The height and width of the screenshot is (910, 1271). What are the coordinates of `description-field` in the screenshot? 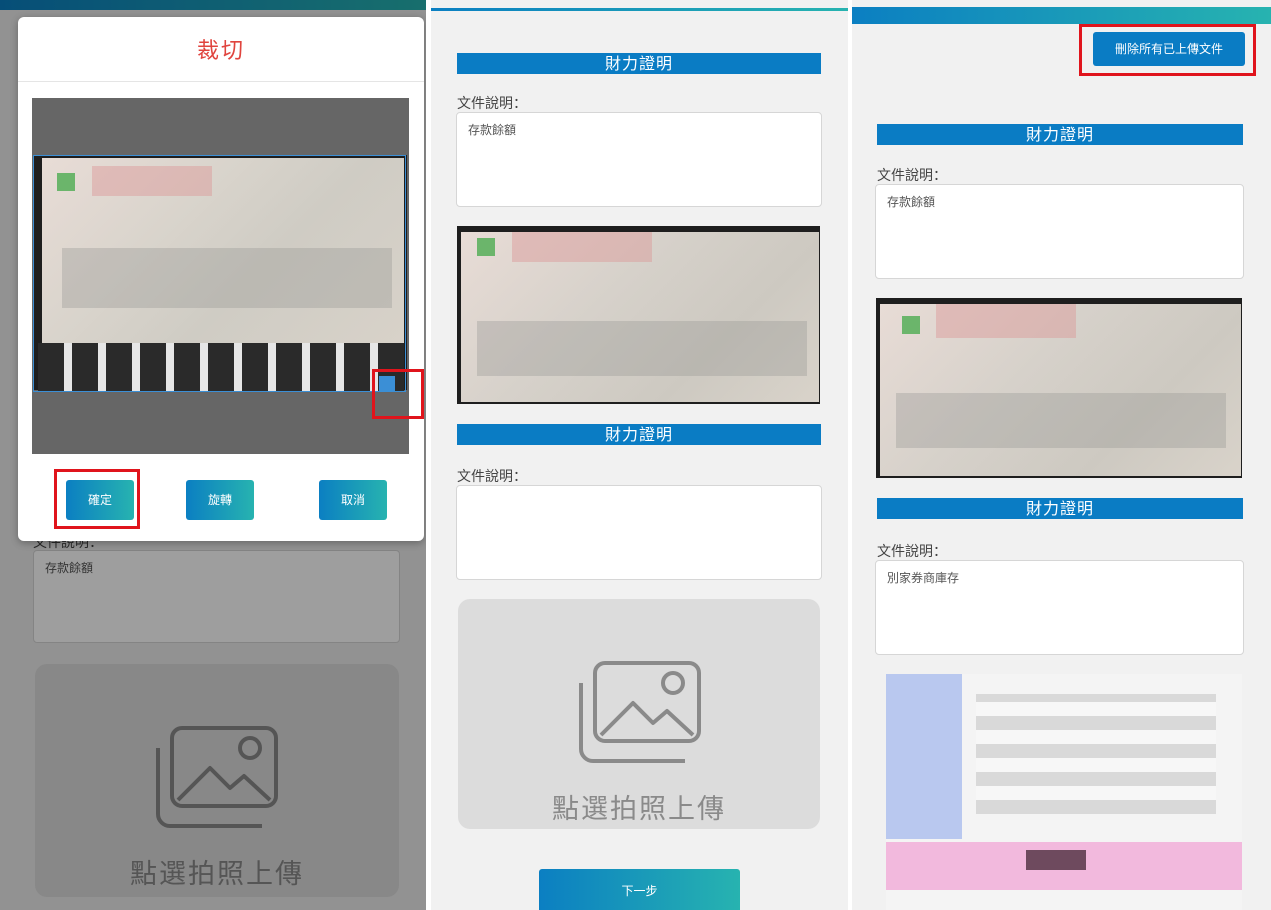 It's located at (639, 532).